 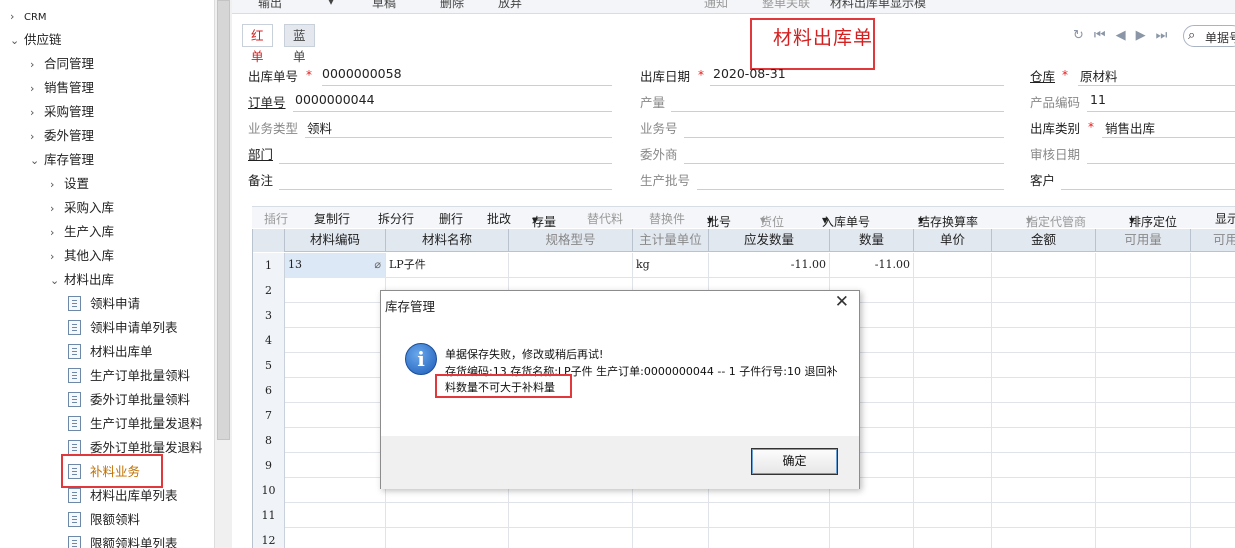 I want to click on col-qty: 数量, so click(x=872, y=240).